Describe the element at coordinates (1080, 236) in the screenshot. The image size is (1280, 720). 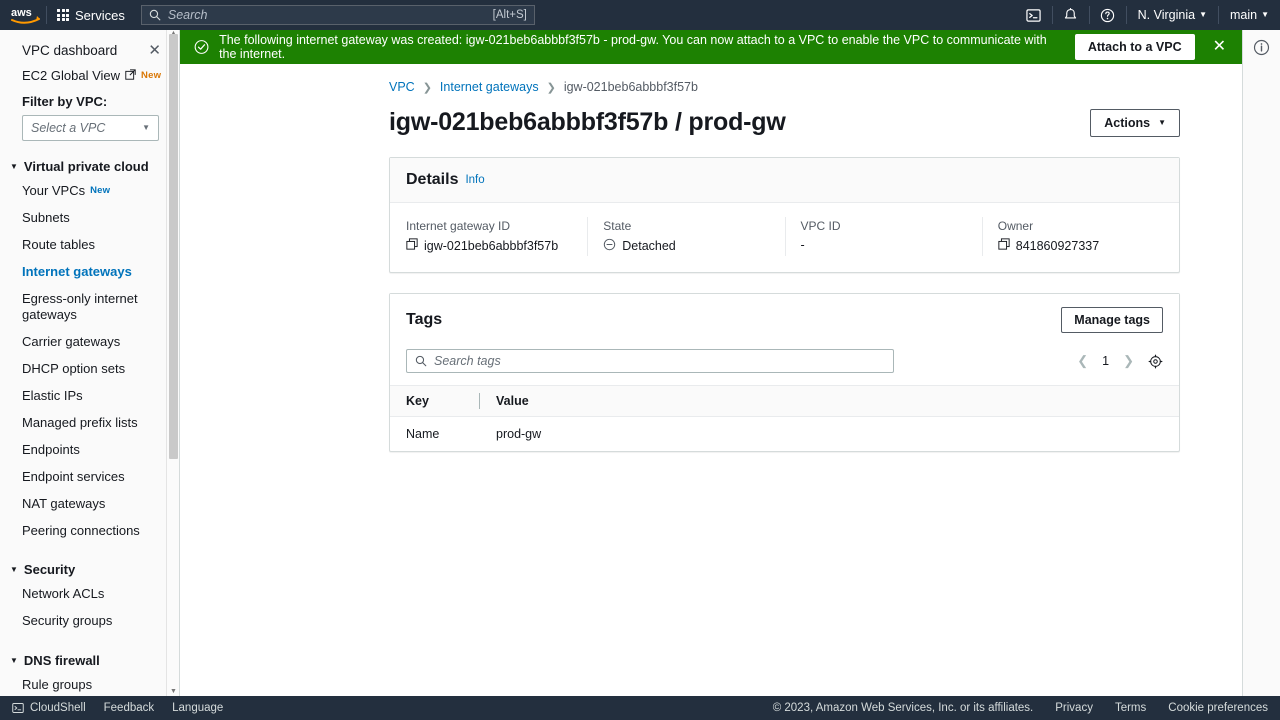
I see `detail-field-owner: Owner 841860927337` at that location.